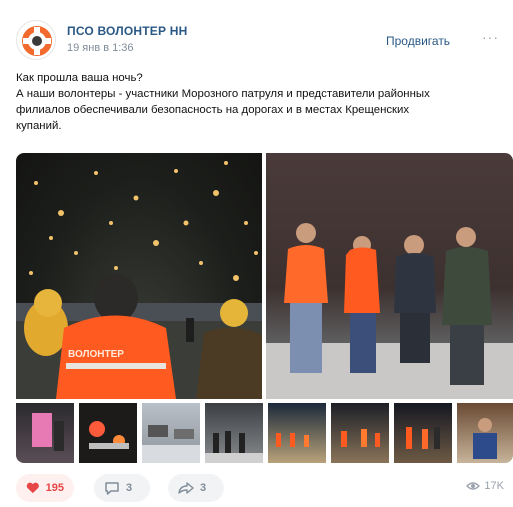 This screenshot has width=513, height=507. I want to click on more-dots-icon: ···, so click(490, 37).